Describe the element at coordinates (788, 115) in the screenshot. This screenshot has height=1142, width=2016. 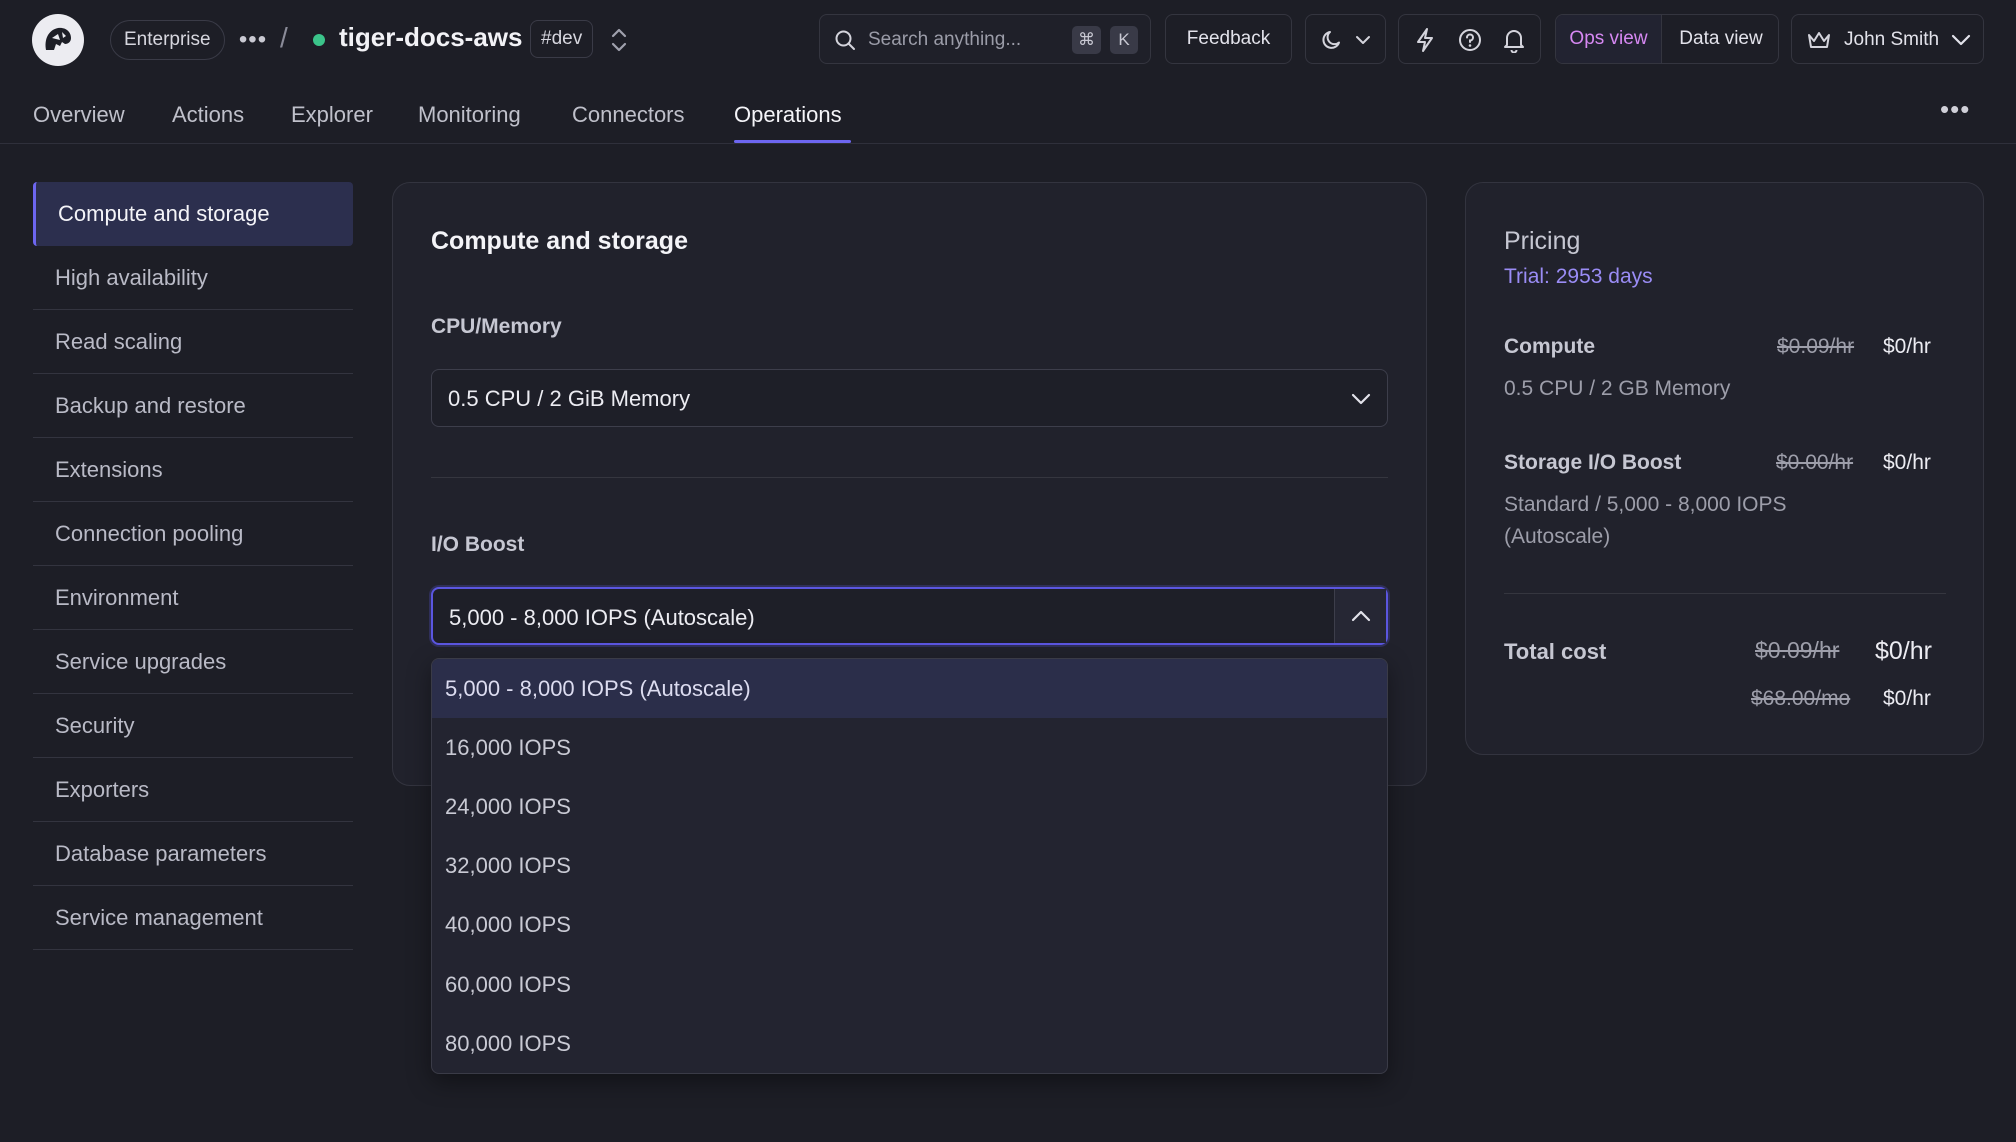
I see `tab-operations: Operations` at that location.